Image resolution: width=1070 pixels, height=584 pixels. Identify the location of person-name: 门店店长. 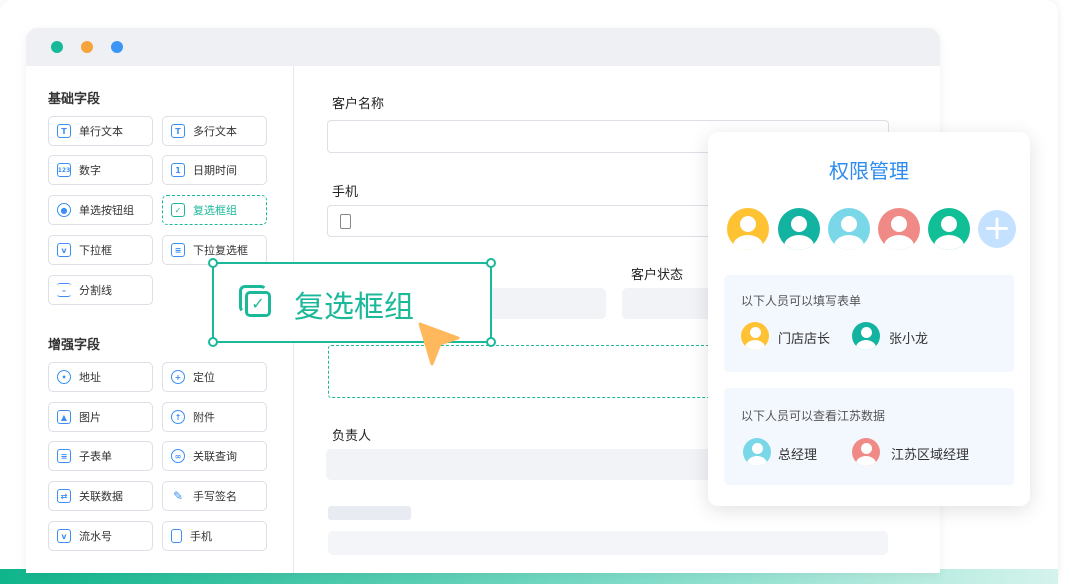
(804, 339).